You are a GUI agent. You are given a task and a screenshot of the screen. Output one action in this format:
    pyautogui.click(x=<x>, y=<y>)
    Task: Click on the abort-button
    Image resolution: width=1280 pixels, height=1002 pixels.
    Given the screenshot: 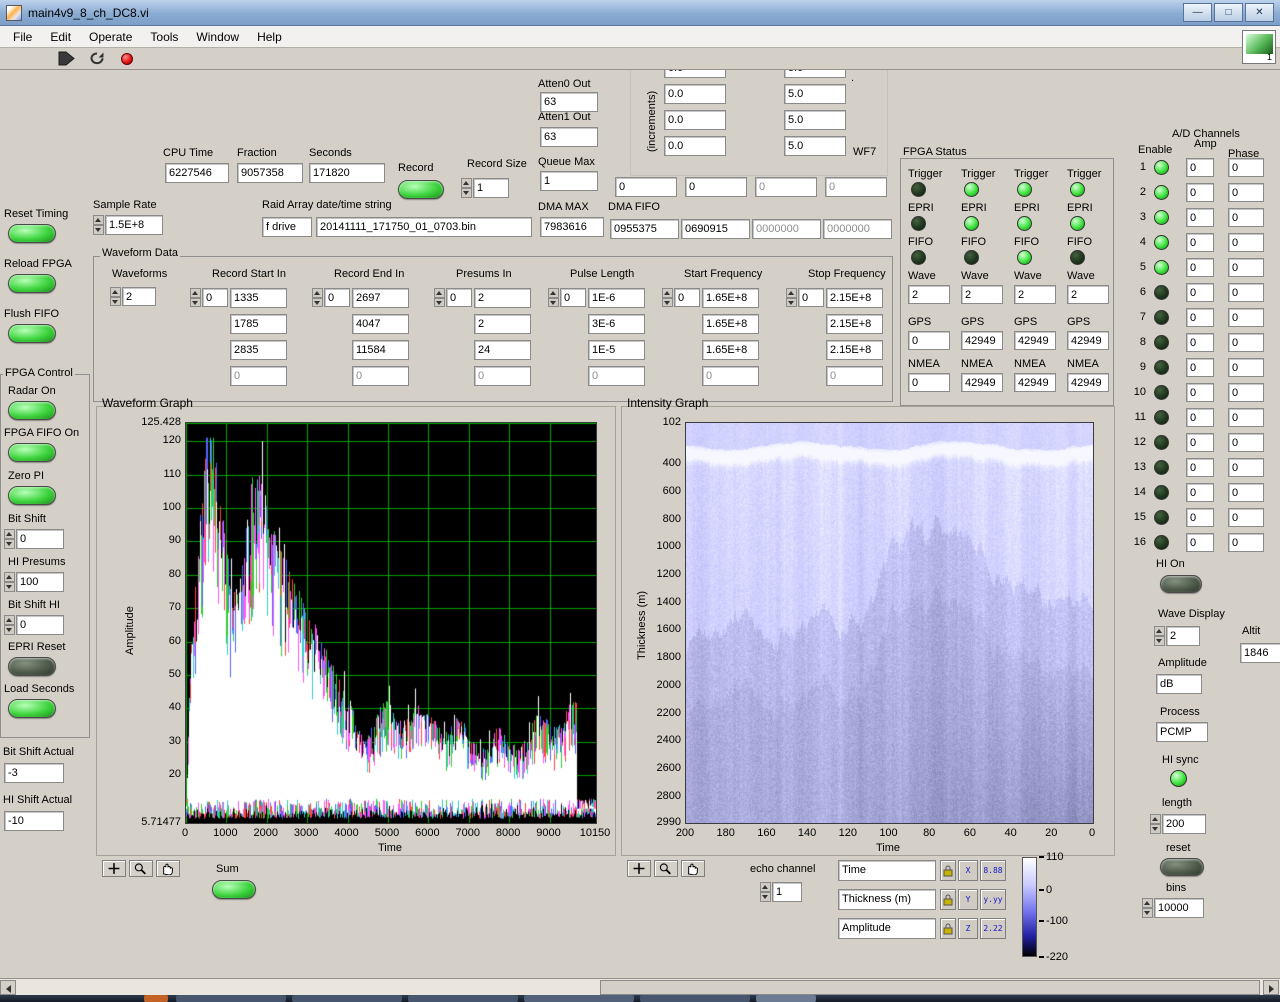 What is the action you would take?
    pyautogui.click(x=127, y=59)
    